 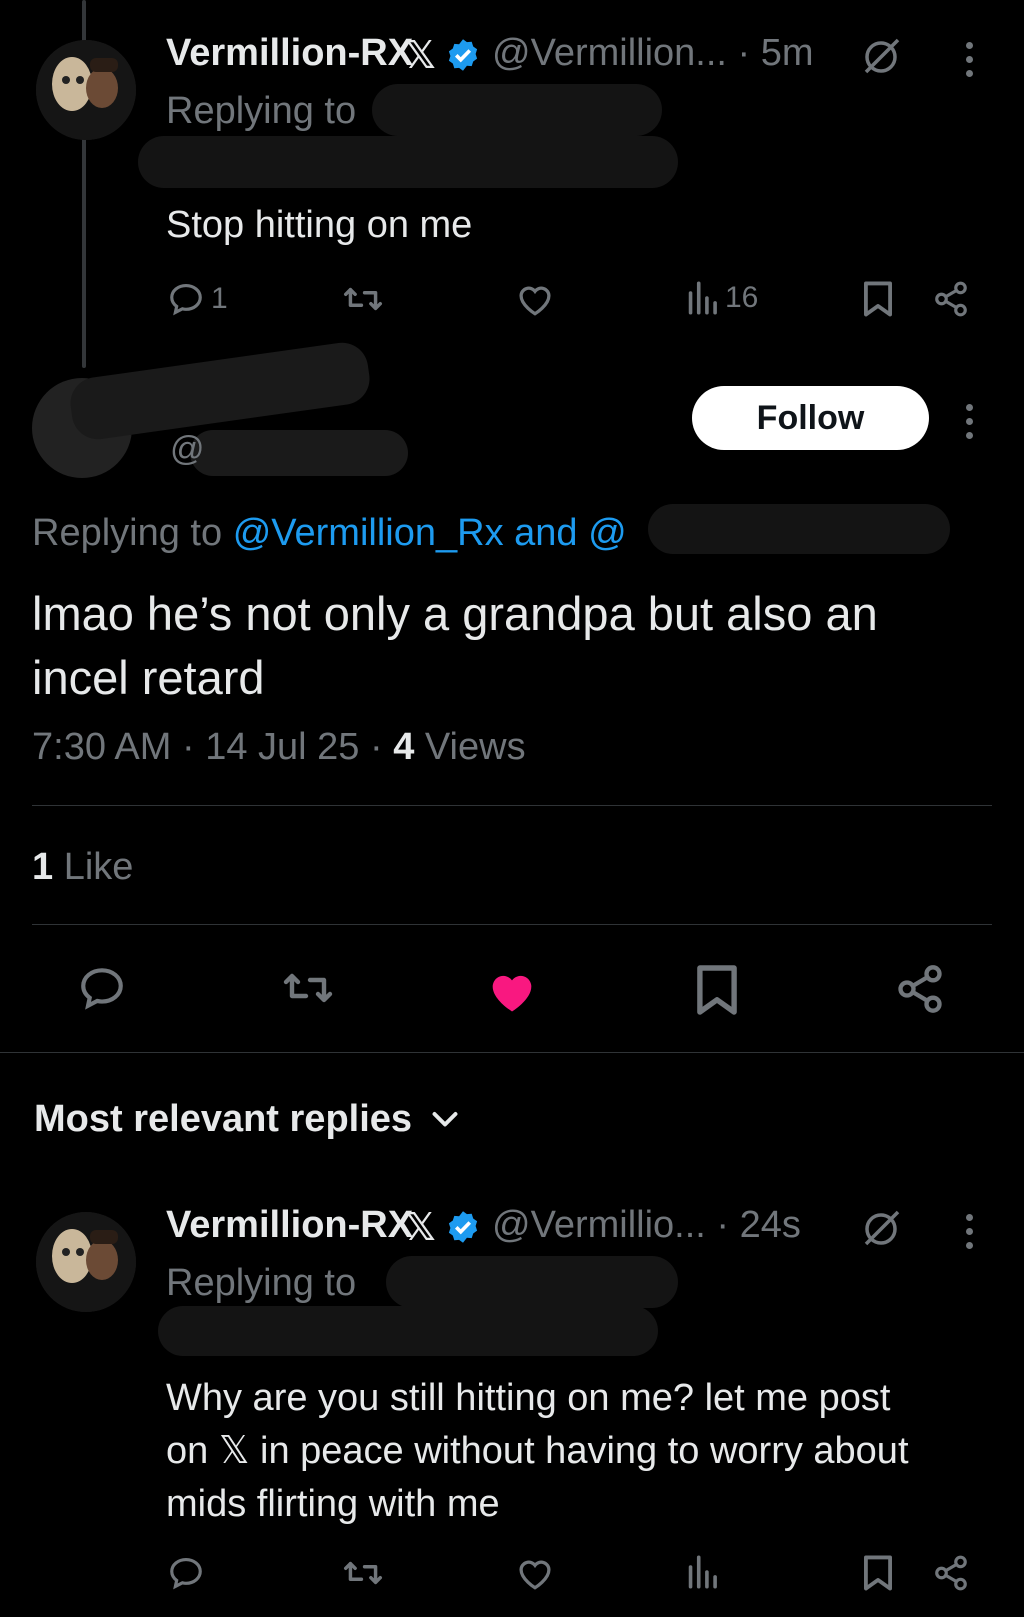 I want to click on like-button-active, so click(x=512, y=991).